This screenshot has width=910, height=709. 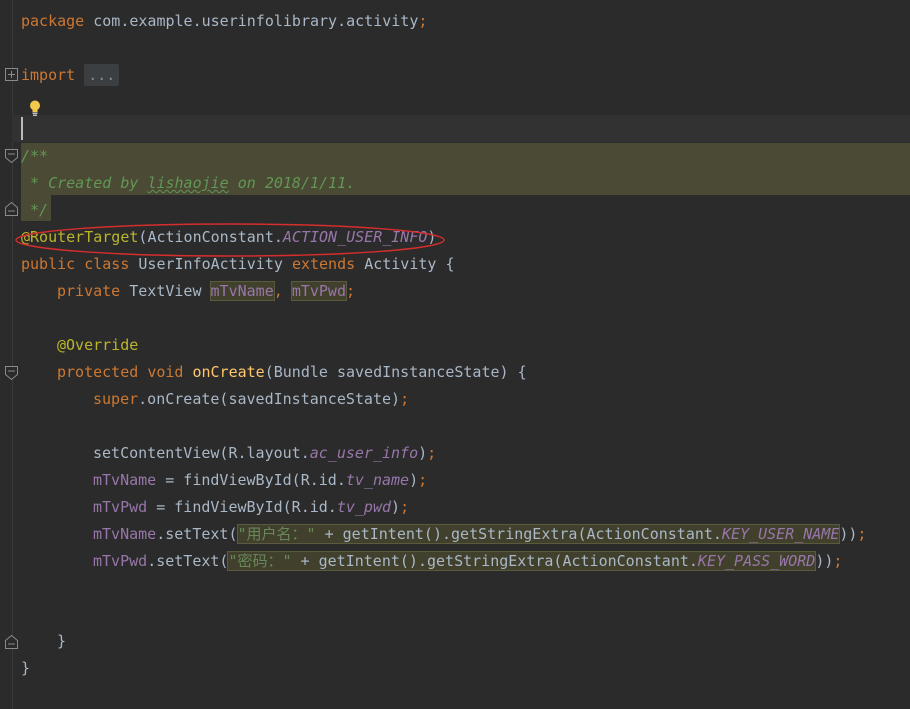 What do you see at coordinates (22, 128) in the screenshot?
I see `text-caret` at bounding box center [22, 128].